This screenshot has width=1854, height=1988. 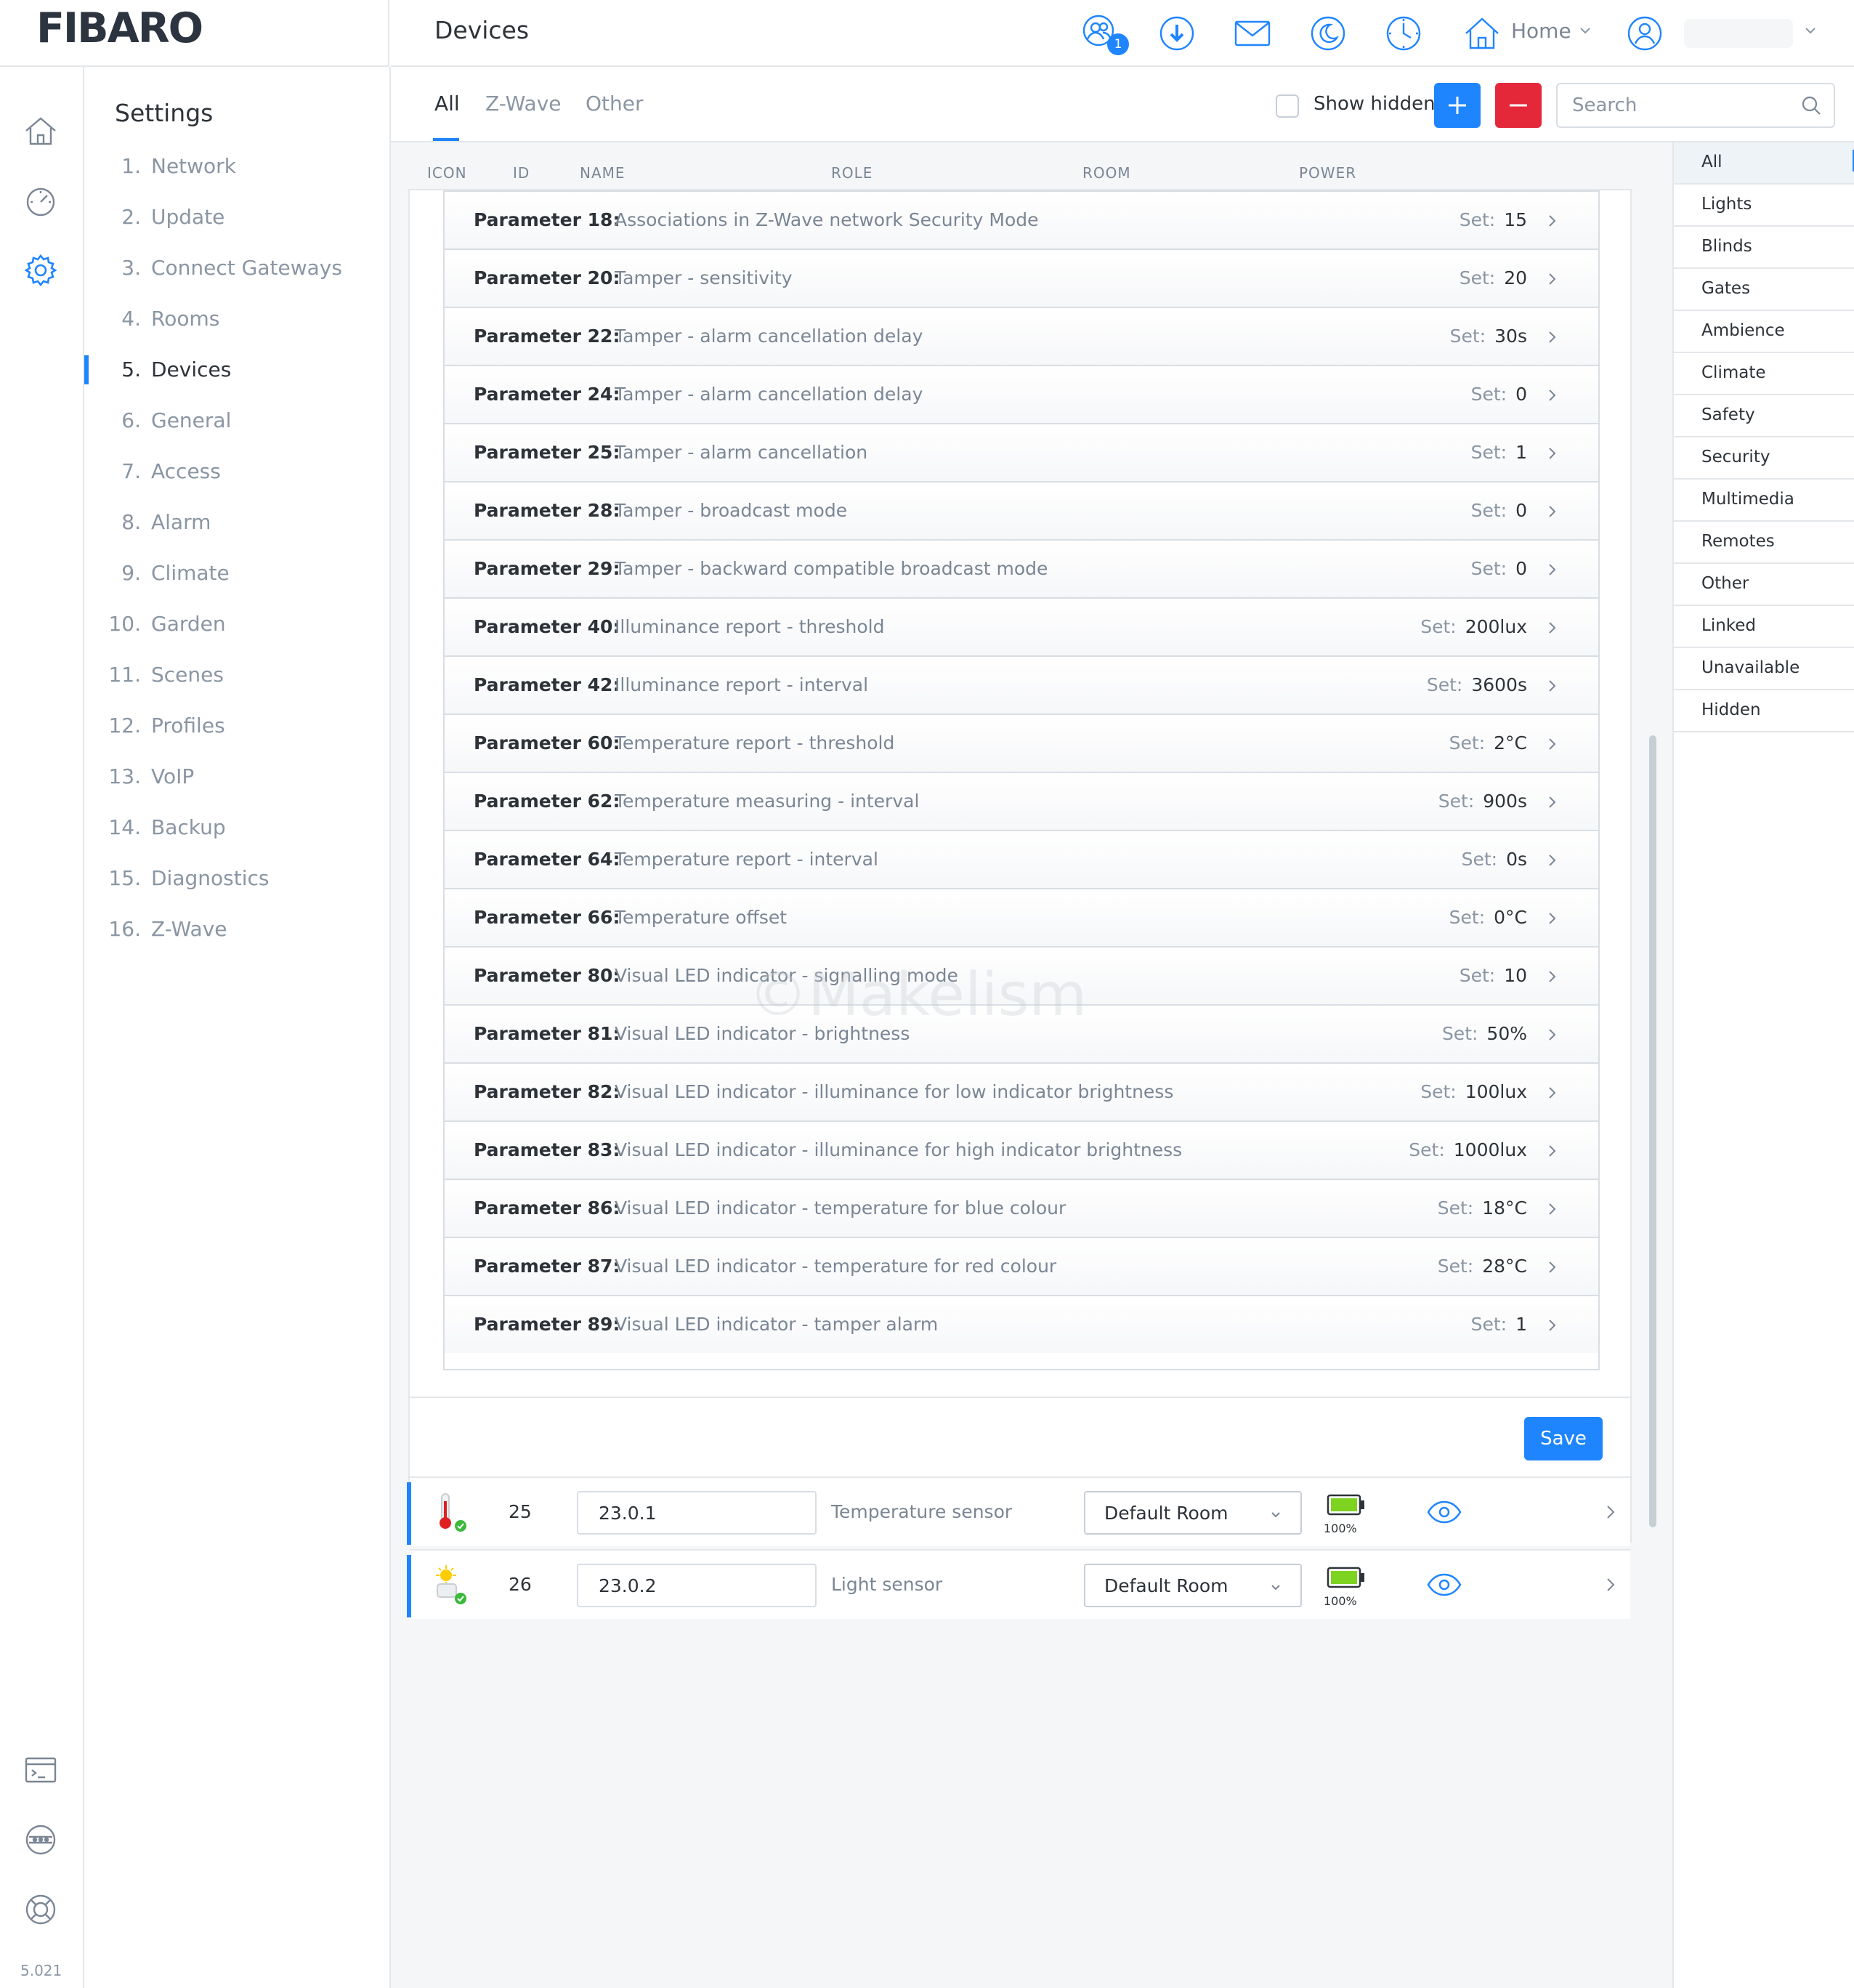 What do you see at coordinates (41, 1770) in the screenshot?
I see `terminal-nav-icon` at bounding box center [41, 1770].